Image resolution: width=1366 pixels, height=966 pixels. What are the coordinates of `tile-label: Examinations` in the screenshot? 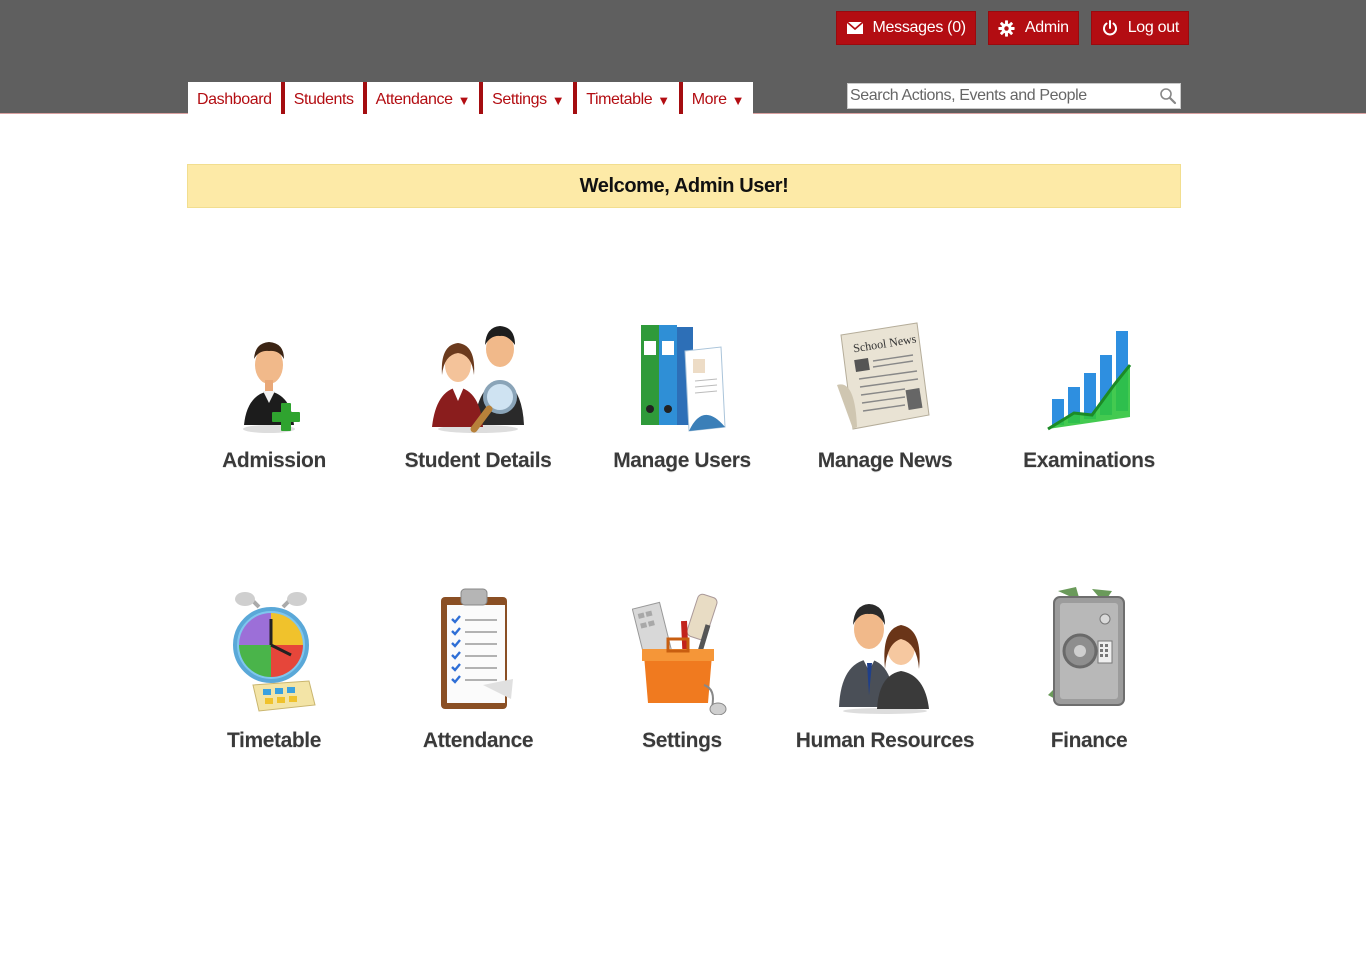 It's located at (1089, 460).